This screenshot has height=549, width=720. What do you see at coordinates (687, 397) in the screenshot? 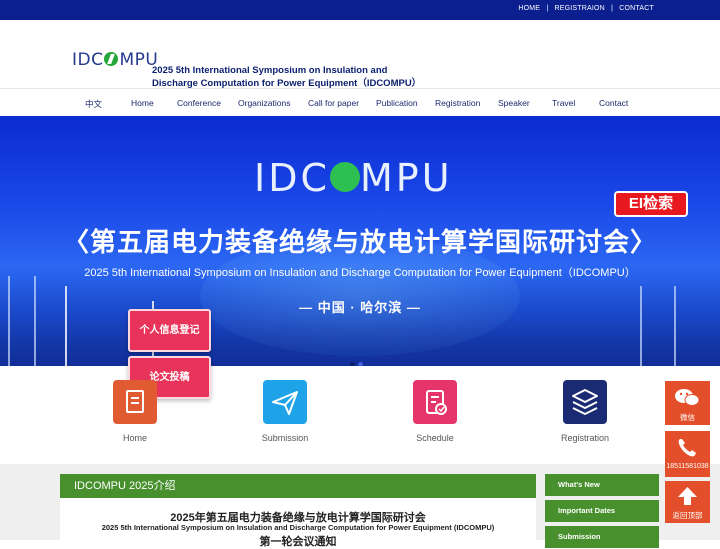
I see `wechat-icon` at bounding box center [687, 397].